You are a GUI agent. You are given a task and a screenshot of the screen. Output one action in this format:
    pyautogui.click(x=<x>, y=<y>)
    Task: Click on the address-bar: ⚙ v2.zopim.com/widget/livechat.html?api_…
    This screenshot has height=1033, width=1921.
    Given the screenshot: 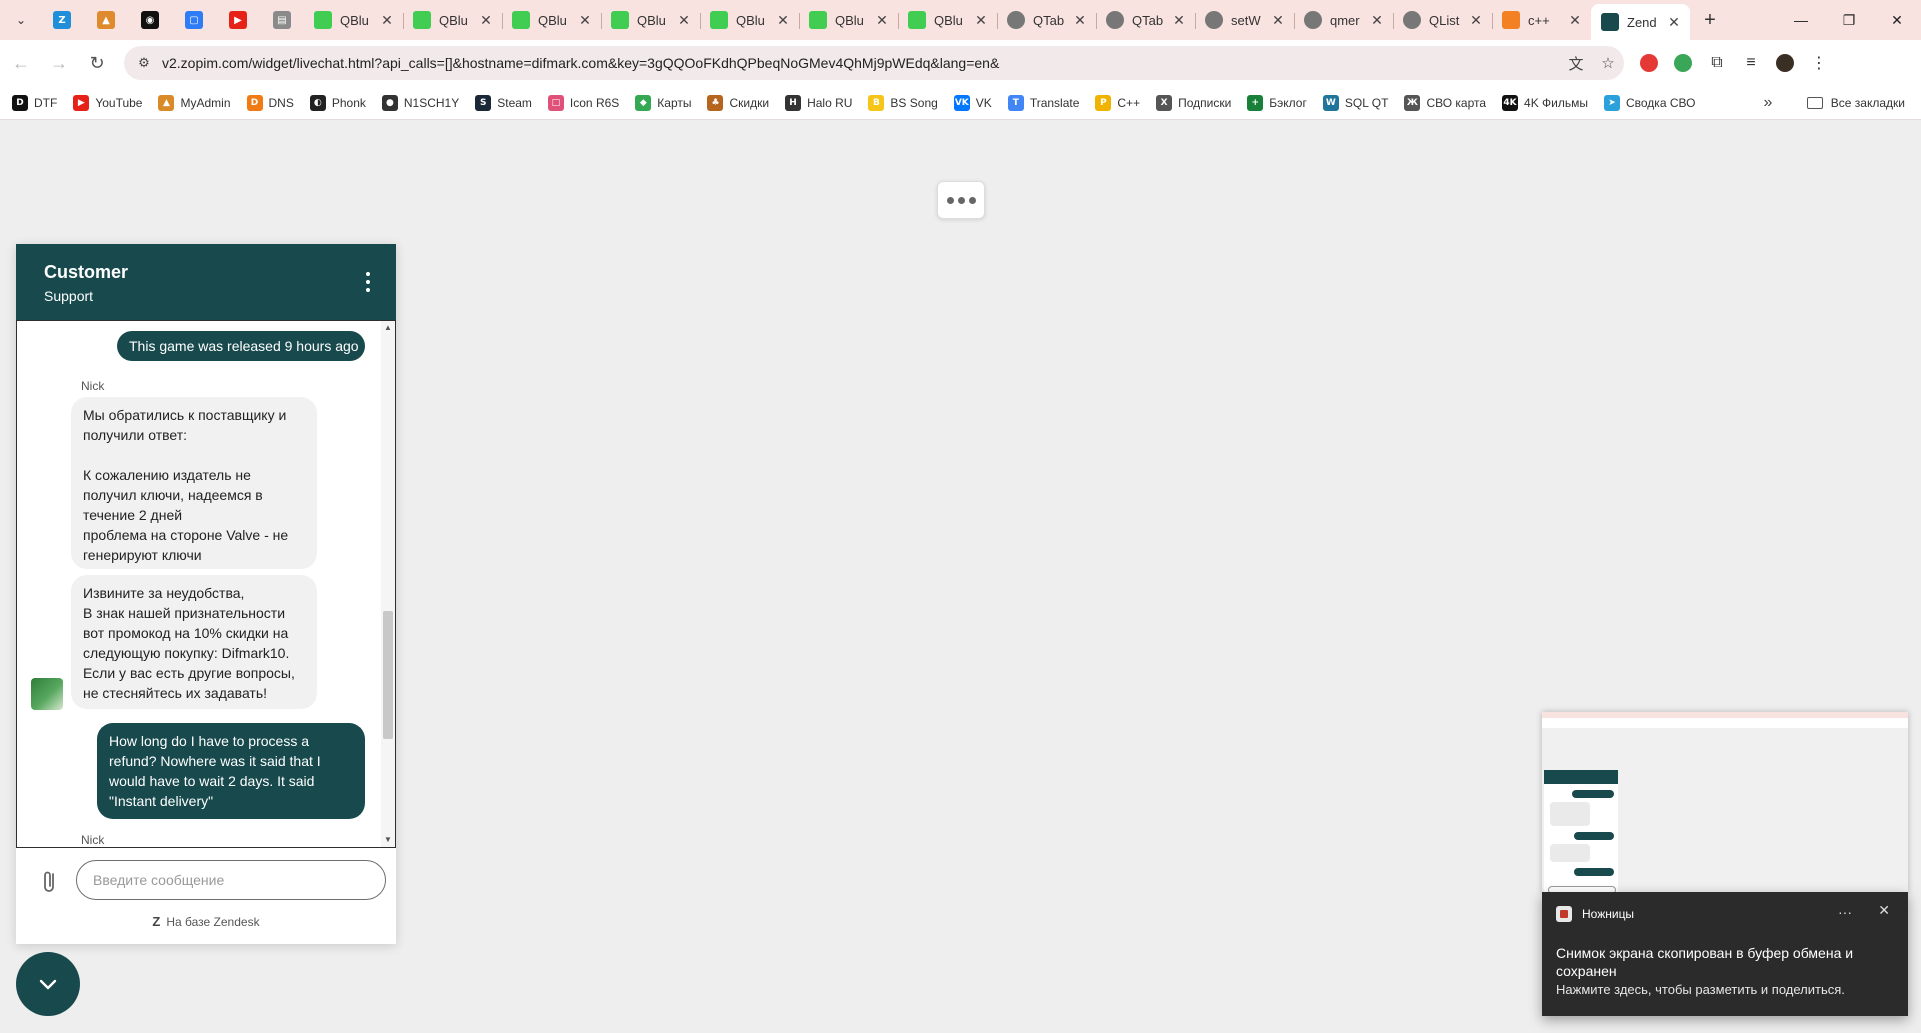 What is the action you would take?
    pyautogui.click(x=874, y=63)
    